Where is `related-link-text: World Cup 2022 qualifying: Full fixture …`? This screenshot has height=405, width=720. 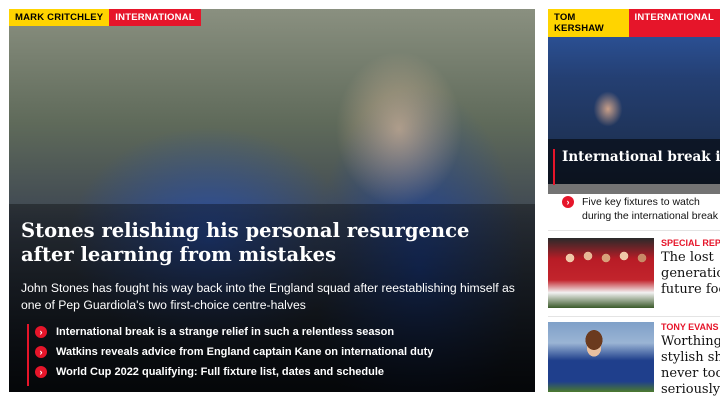 related-link-text: World Cup 2022 qualifying: Full fixture … is located at coordinates (220, 372).